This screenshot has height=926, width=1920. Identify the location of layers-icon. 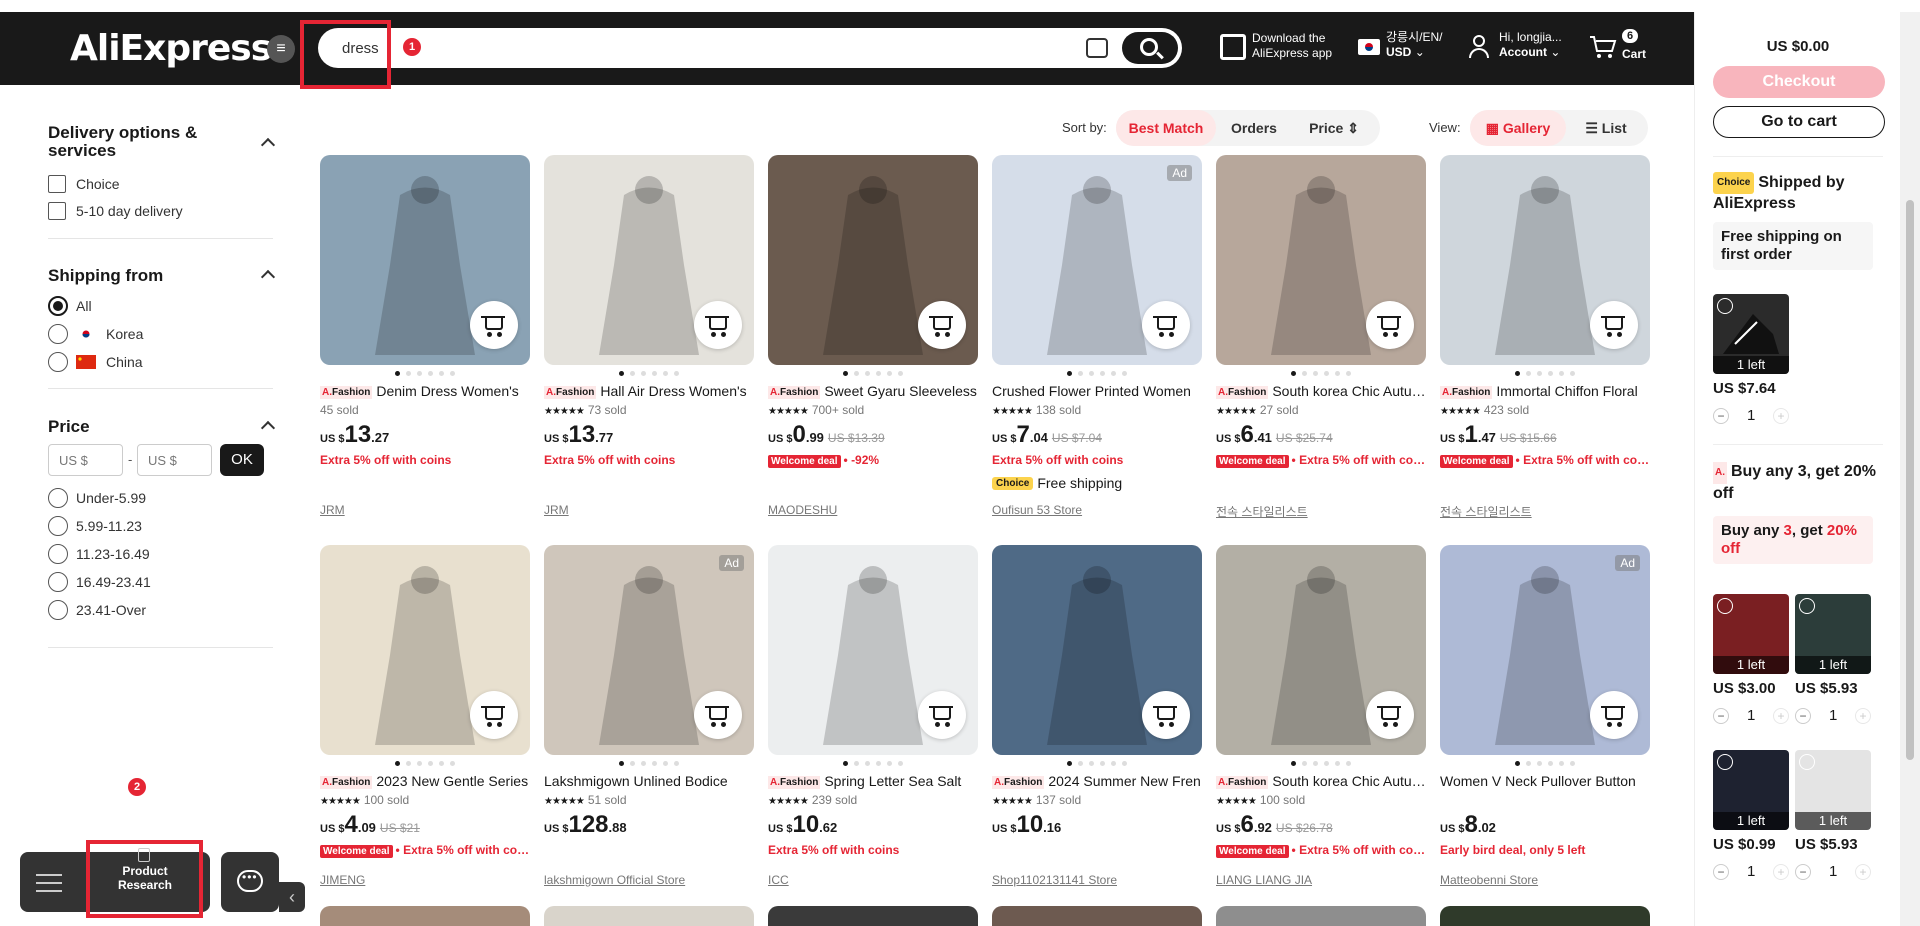
(49, 882).